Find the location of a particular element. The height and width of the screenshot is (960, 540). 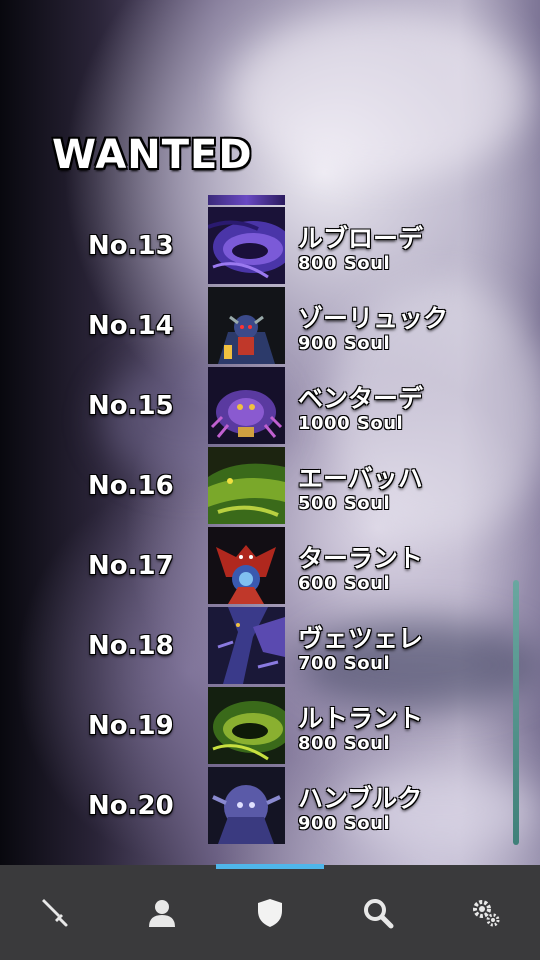

wanted-row: No.13 ルブローデ 800 Soul is located at coordinates (270, 239).